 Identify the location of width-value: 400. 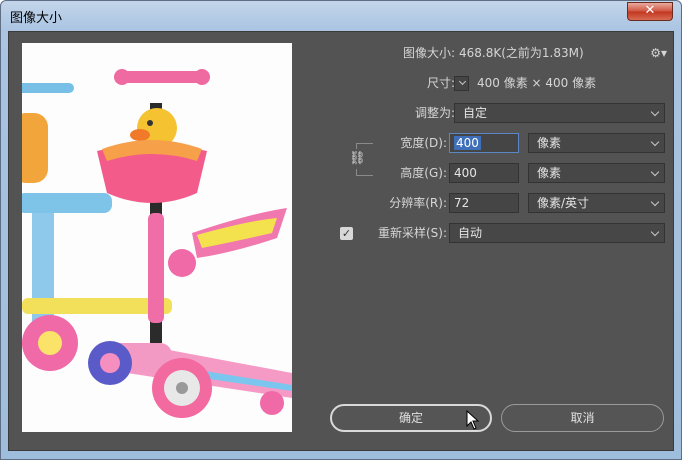
(467, 143).